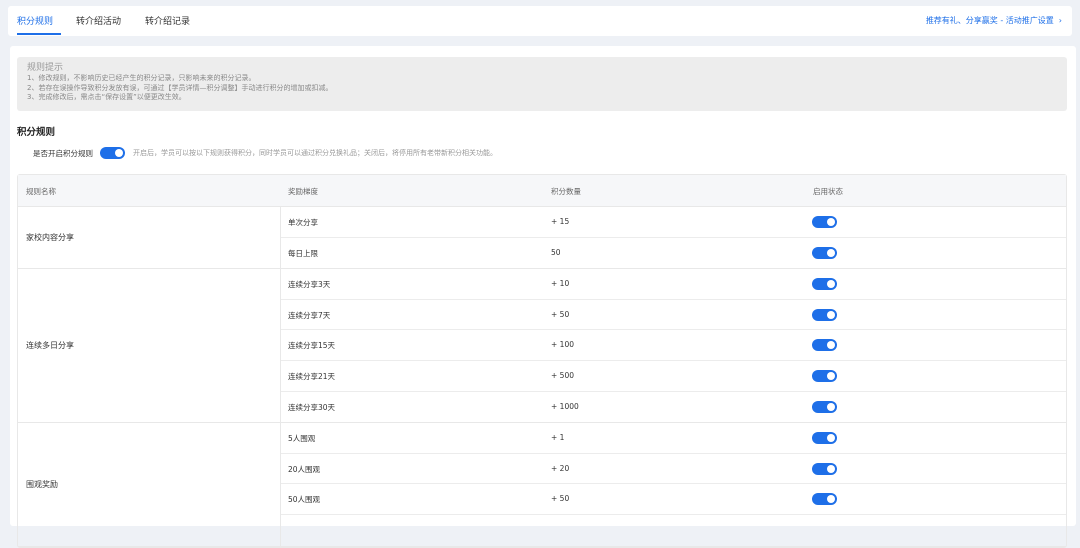 Image resolution: width=1080 pixels, height=548 pixels. I want to click on points-cell: + 20, so click(560, 468).